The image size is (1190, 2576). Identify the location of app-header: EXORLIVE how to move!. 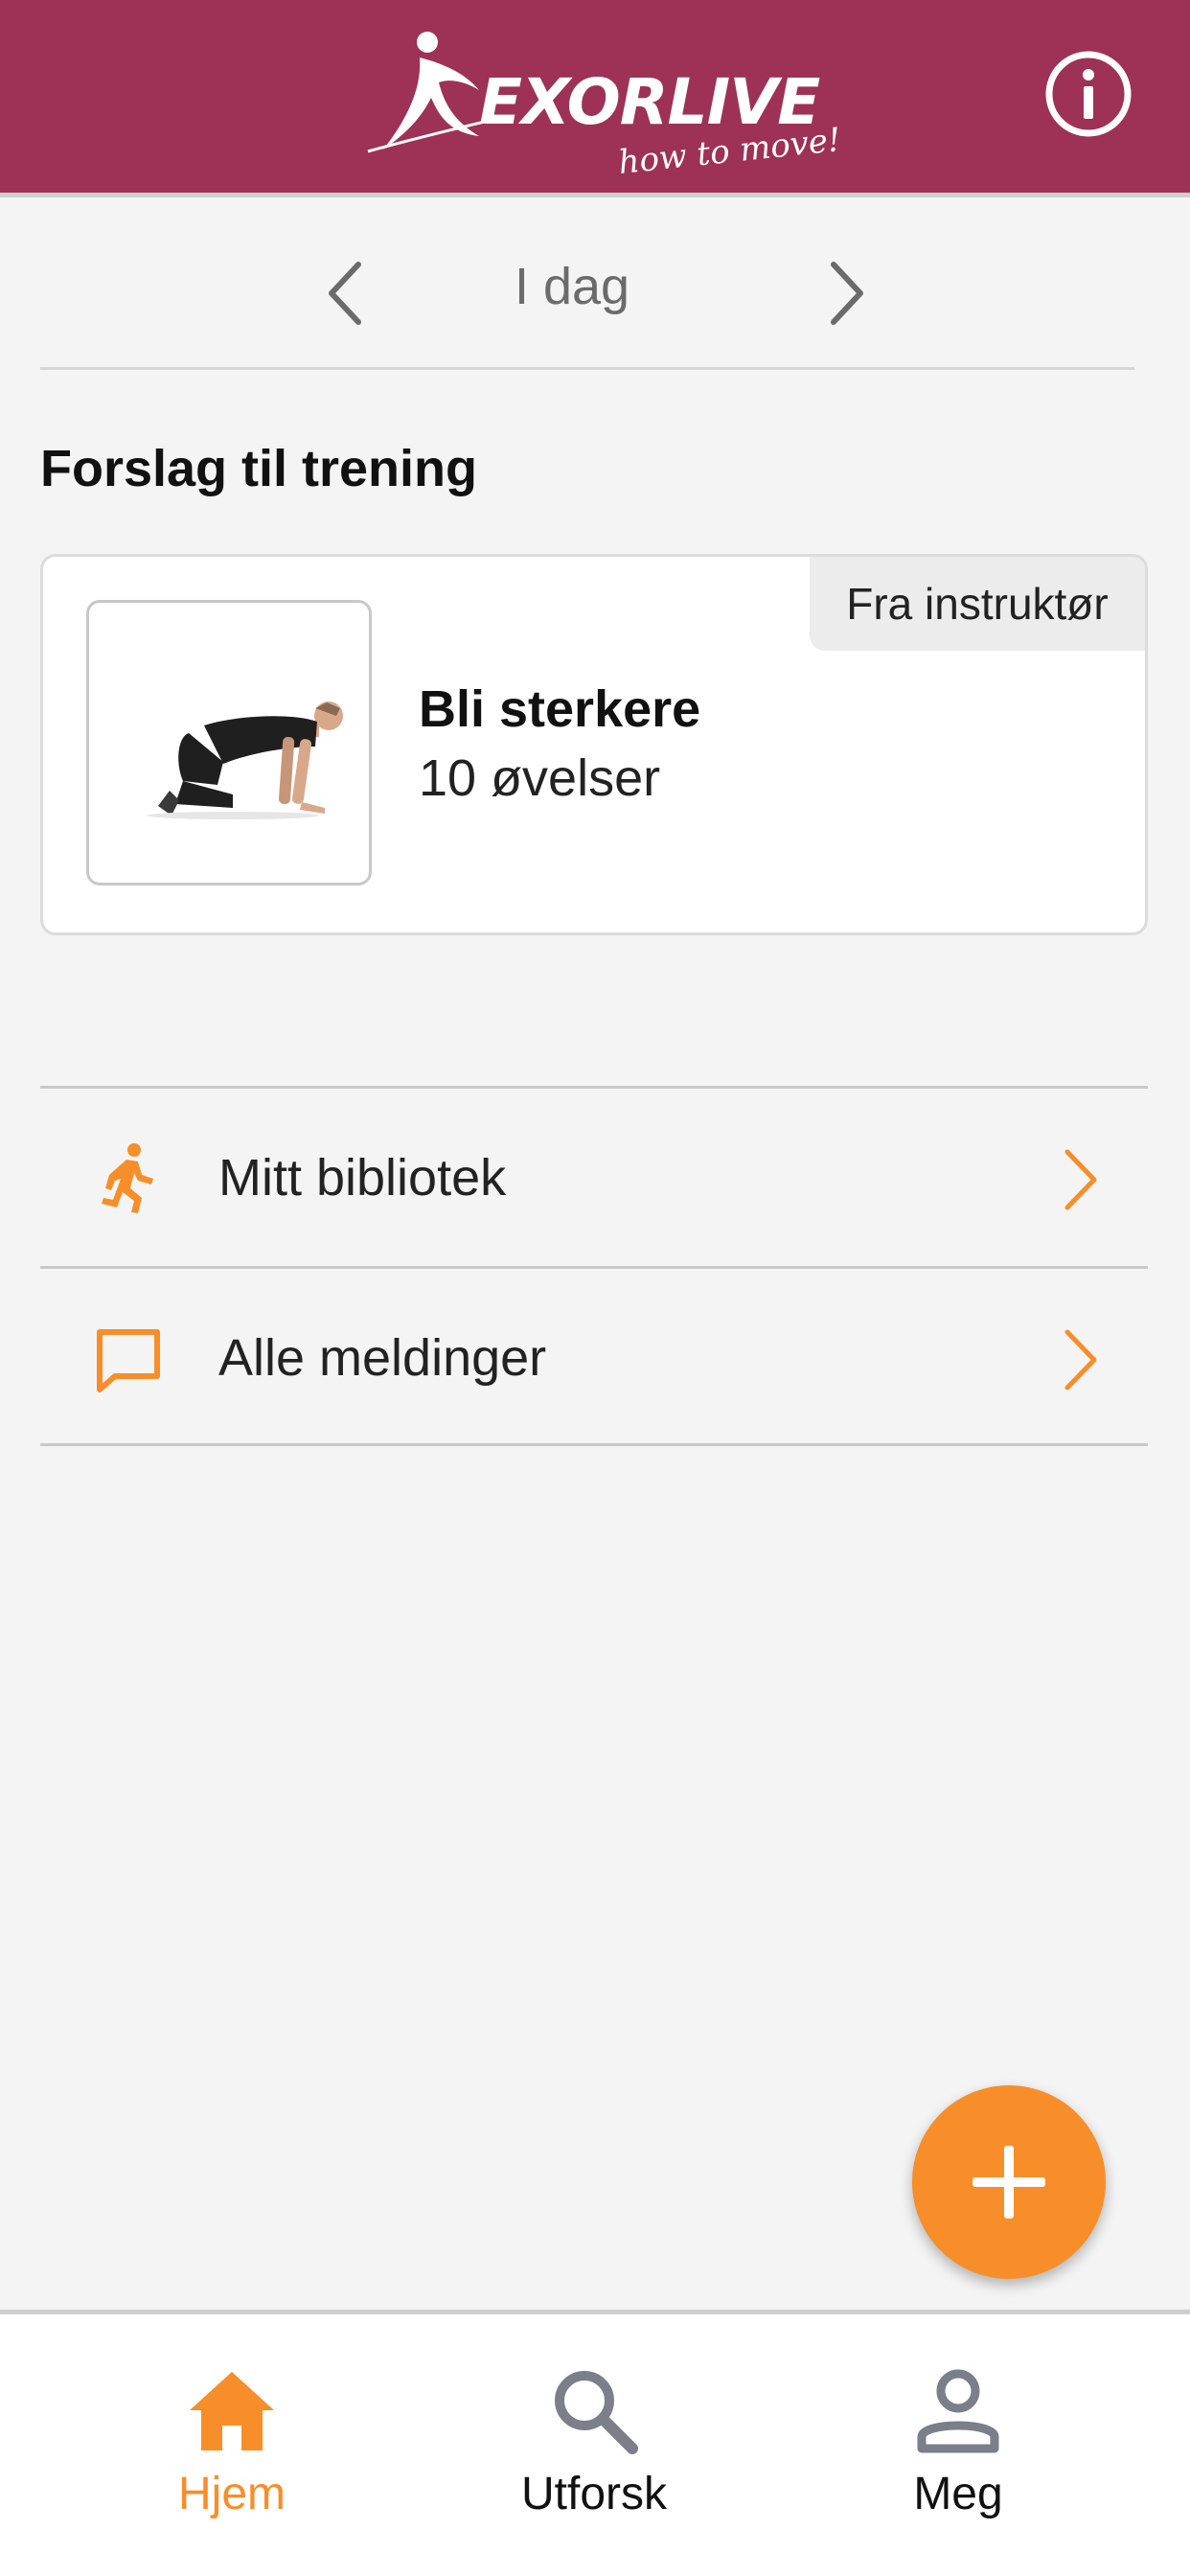
(595, 98).